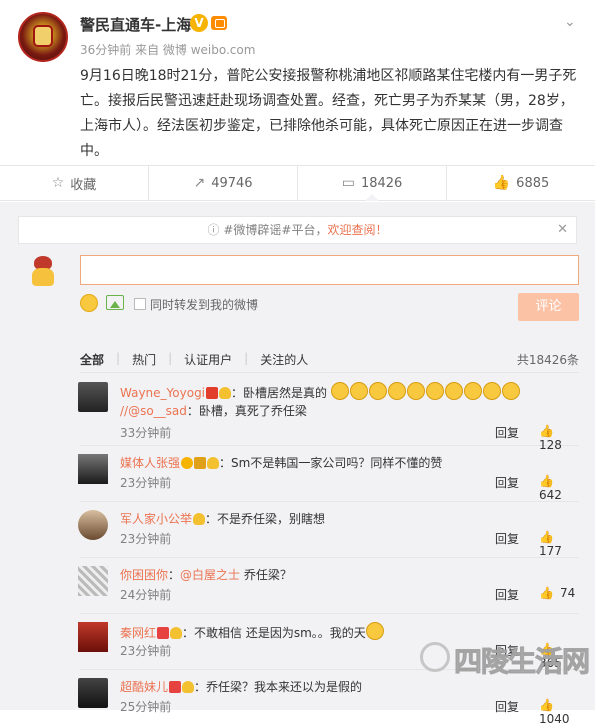 The height and width of the screenshot is (726, 595). Describe the element at coordinates (533, 183) in the screenshot. I see `like-count: 6885` at that location.